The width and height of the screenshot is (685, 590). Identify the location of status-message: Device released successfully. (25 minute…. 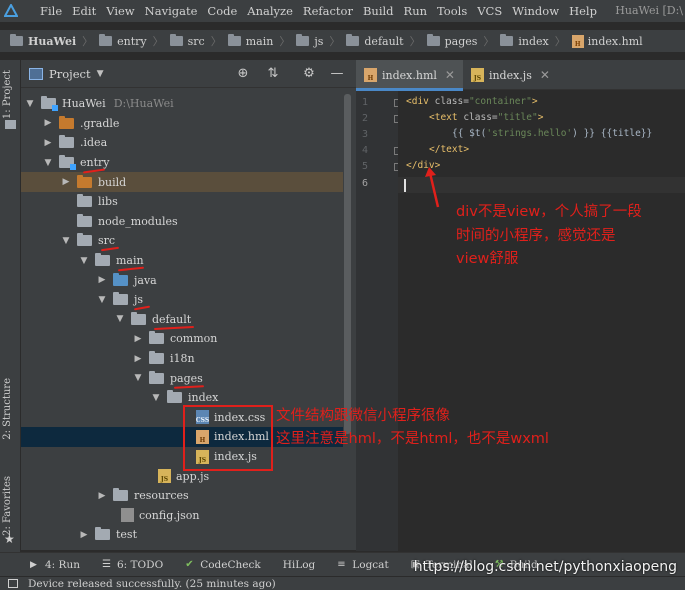
(152, 583).